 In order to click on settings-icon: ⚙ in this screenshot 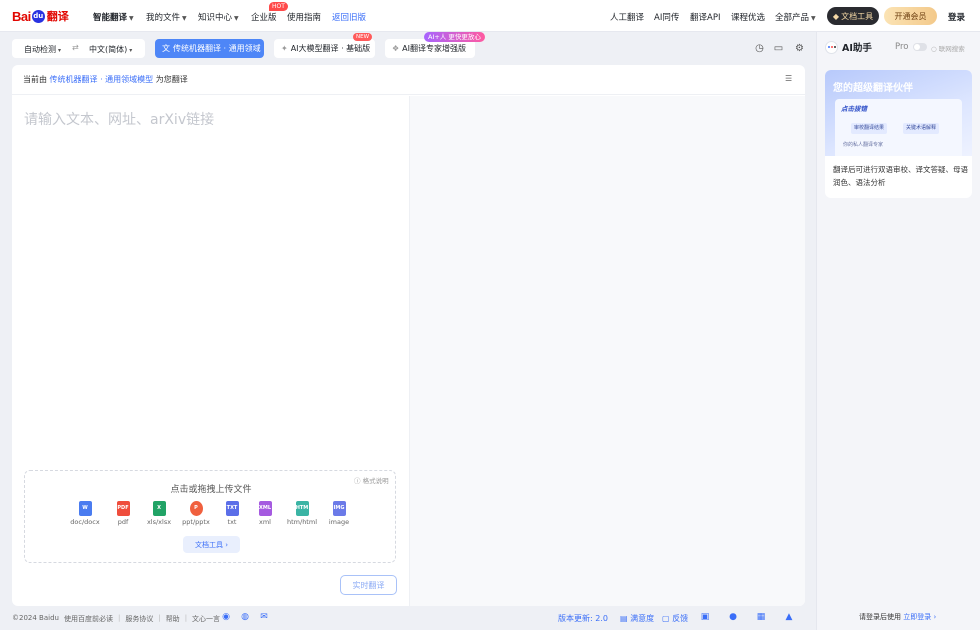, I will do `click(799, 48)`.